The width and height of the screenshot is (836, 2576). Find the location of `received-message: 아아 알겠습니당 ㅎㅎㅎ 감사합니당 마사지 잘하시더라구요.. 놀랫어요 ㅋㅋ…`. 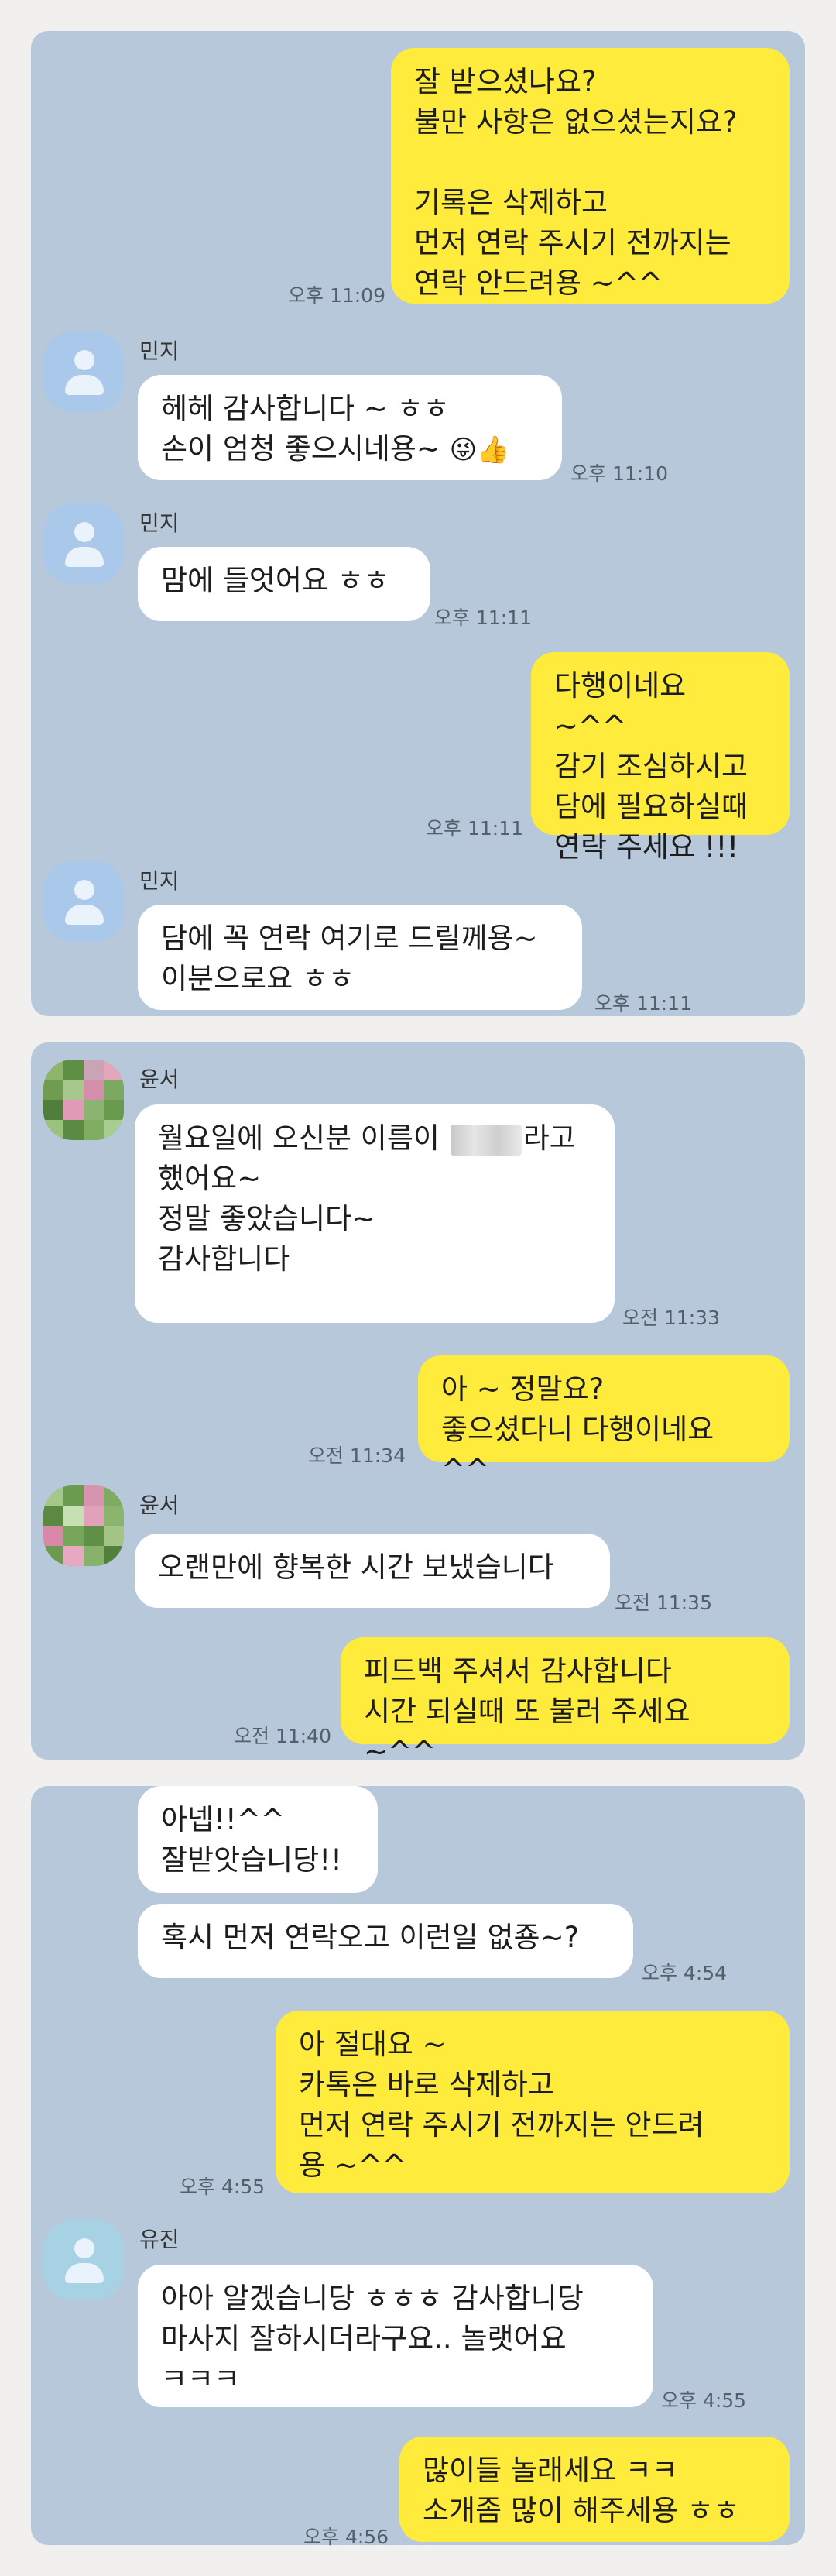

received-message: 아아 알겠습니당 ㅎㅎㅎ 감사합니당 마사지 잘하시더라구요.. 놀랫어요 ㅋㅋ… is located at coordinates (395, 2336).